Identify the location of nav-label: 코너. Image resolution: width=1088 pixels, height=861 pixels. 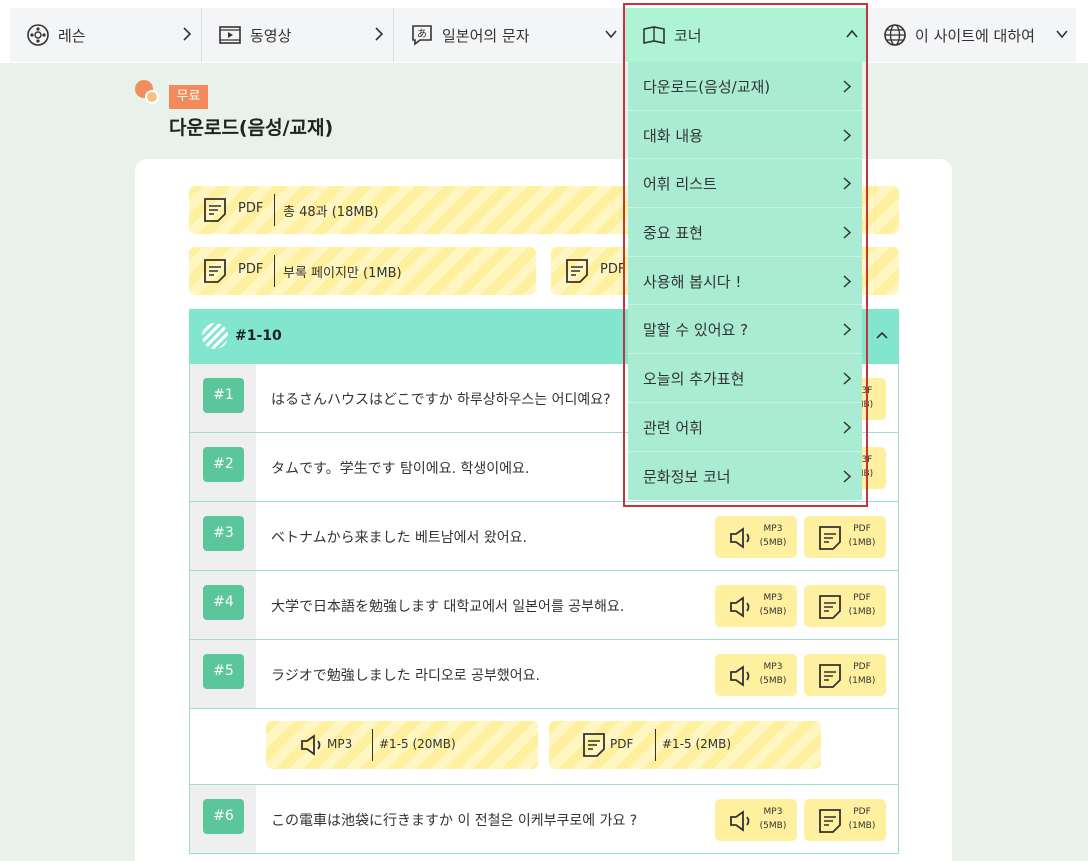
(688, 36).